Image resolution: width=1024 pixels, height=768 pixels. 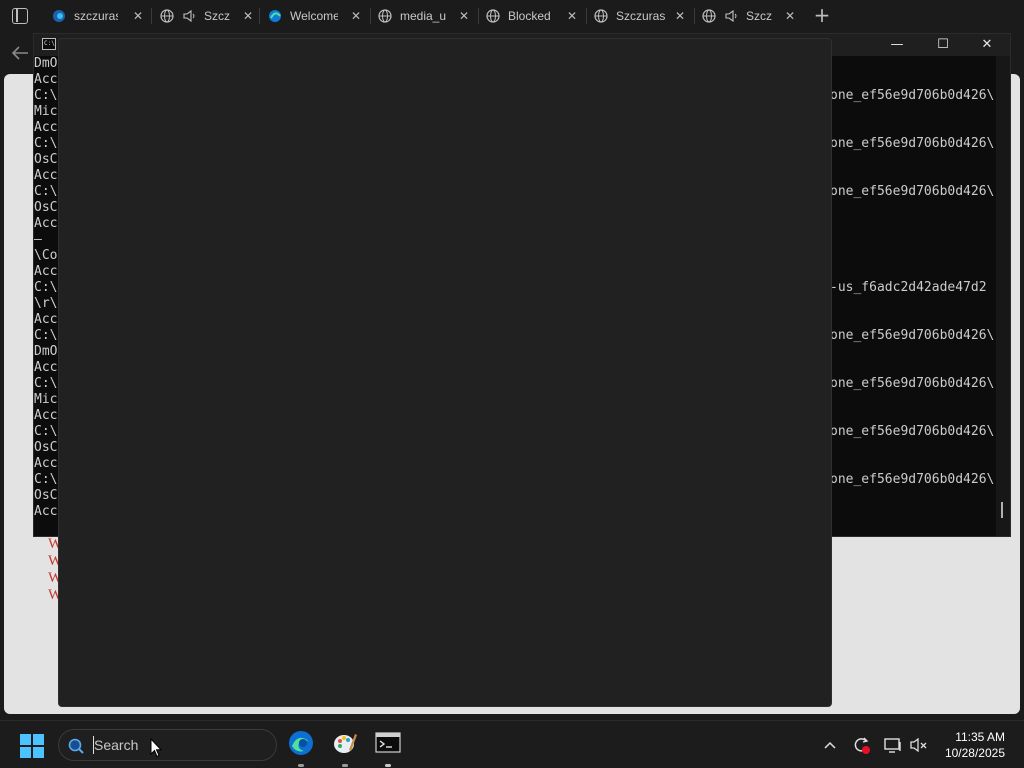 I want to click on windows-start-icon, so click(x=32, y=746).